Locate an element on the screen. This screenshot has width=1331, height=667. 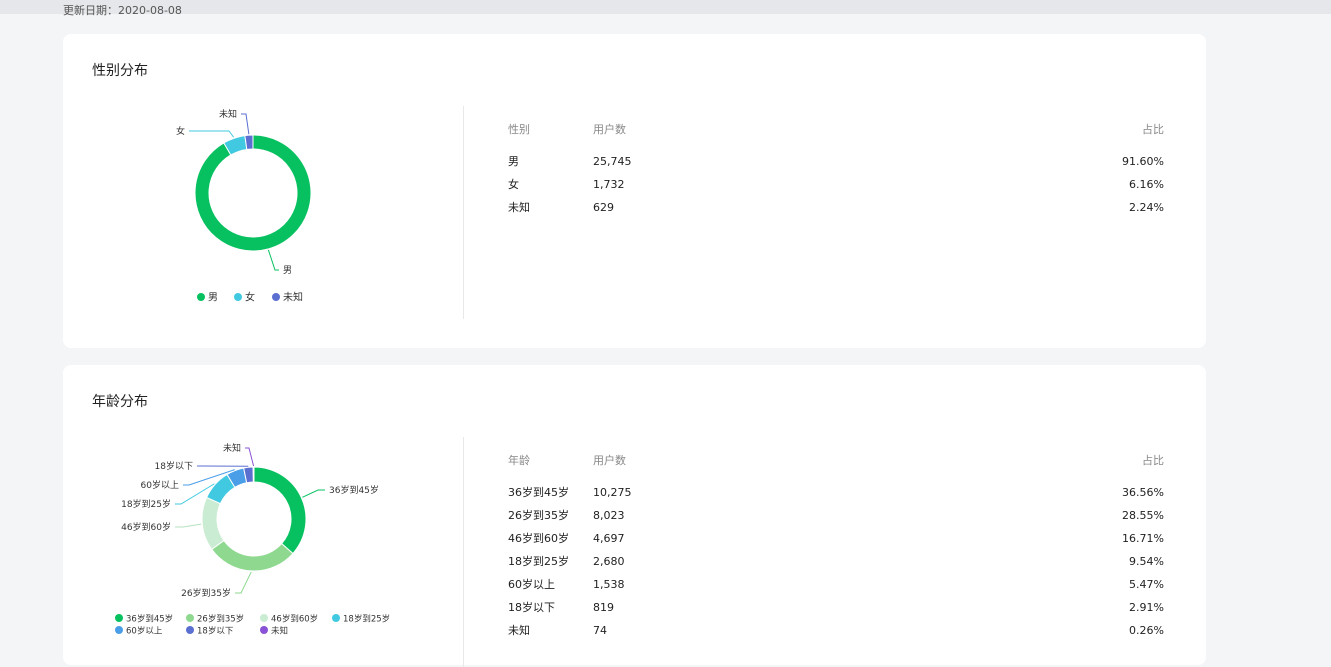
age-table-header: 年龄 用户数 占比 is located at coordinates (836, 461).